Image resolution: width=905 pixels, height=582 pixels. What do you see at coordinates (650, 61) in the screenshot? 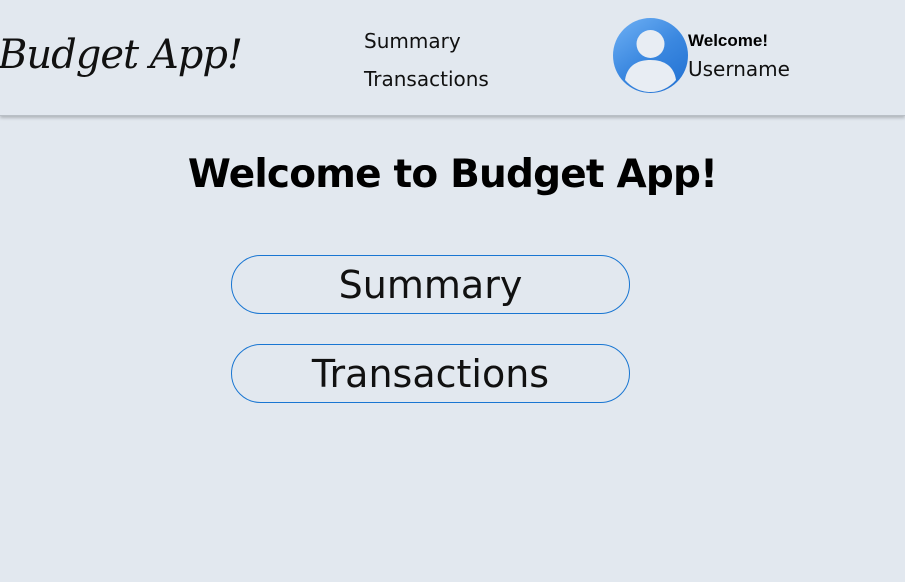
I see `person-silhouette-icon` at bounding box center [650, 61].